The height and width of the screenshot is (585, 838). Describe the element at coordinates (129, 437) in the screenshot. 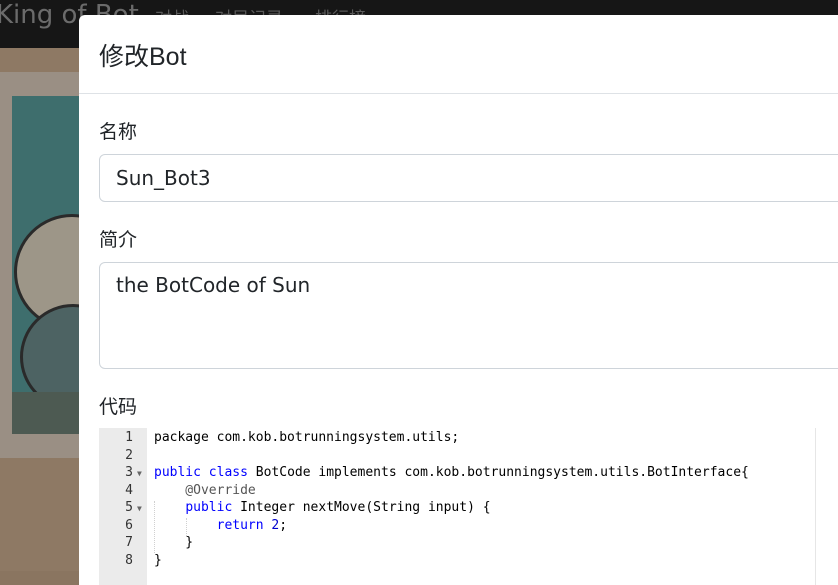

I see `line-number: 1` at that location.